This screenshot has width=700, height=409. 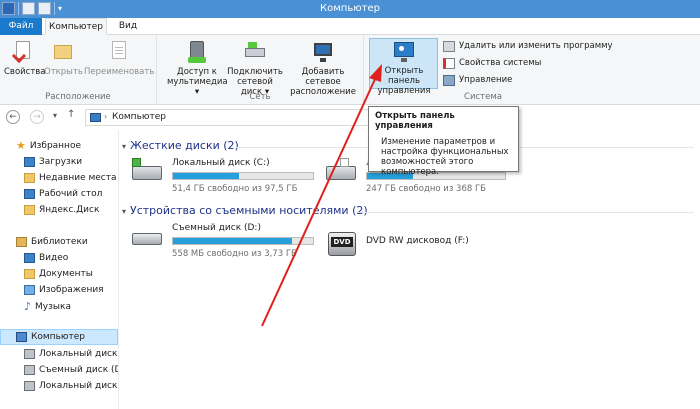 What do you see at coordinates (417, 241) in the screenshot?
I see `drive-f-name: DVD RW дисковод (F:)` at bounding box center [417, 241].